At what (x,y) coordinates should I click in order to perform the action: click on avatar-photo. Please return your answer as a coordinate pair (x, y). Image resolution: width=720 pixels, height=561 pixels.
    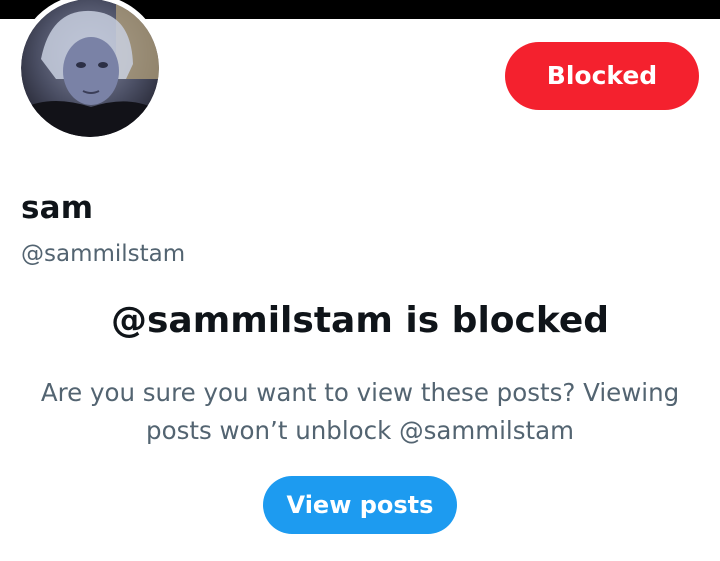
    Looking at the image, I should click on (90, 68).